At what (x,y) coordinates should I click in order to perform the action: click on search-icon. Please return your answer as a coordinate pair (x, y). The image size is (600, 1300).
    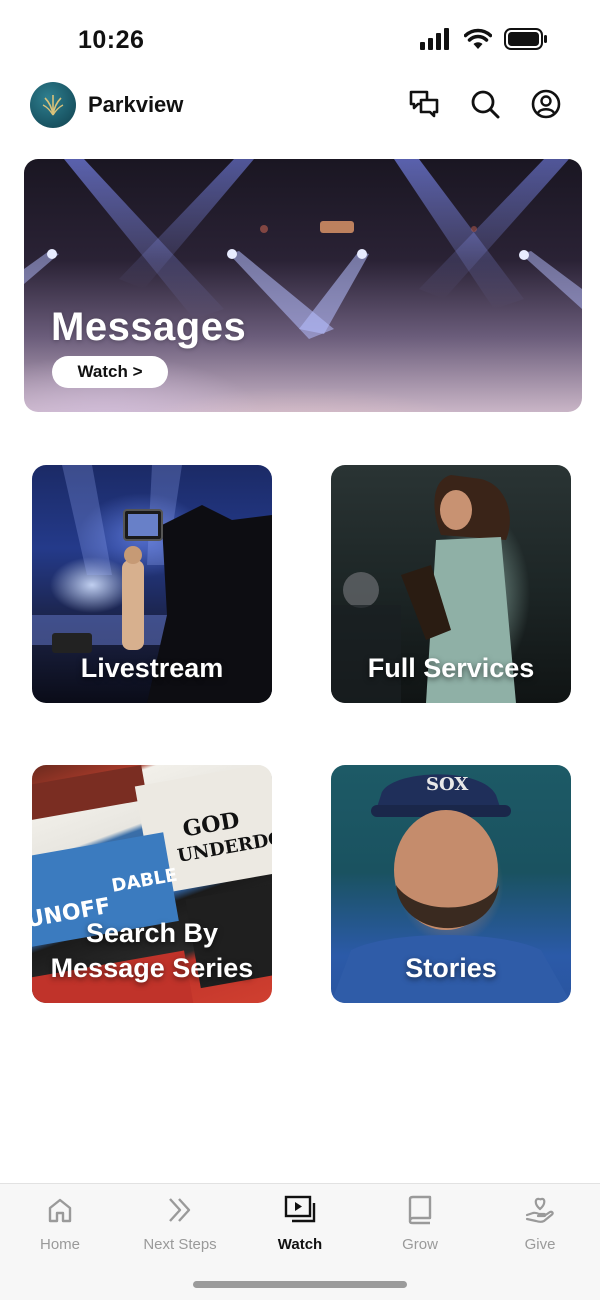
    Looking at the image, I should click on (485, 106).